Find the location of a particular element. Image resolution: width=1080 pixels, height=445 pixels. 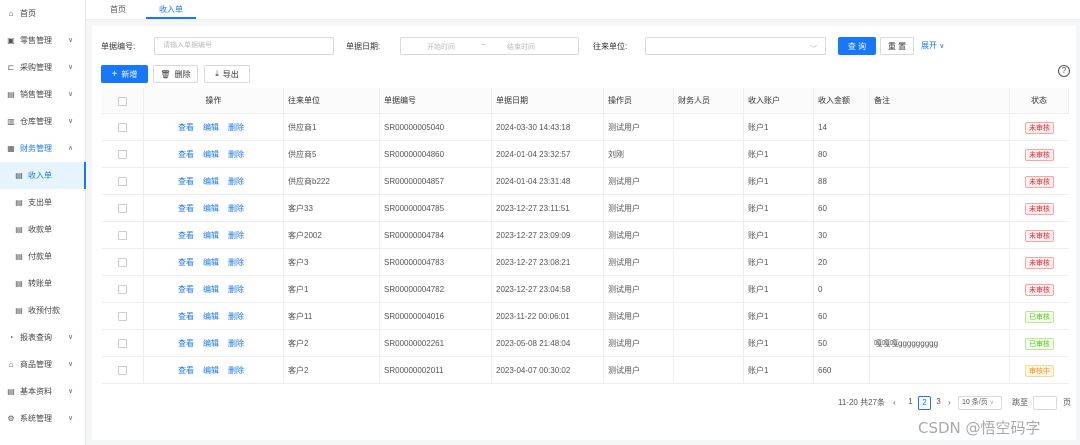

sidebar-subitem: ▤ 转账单 is located at coordinates (43, 283).